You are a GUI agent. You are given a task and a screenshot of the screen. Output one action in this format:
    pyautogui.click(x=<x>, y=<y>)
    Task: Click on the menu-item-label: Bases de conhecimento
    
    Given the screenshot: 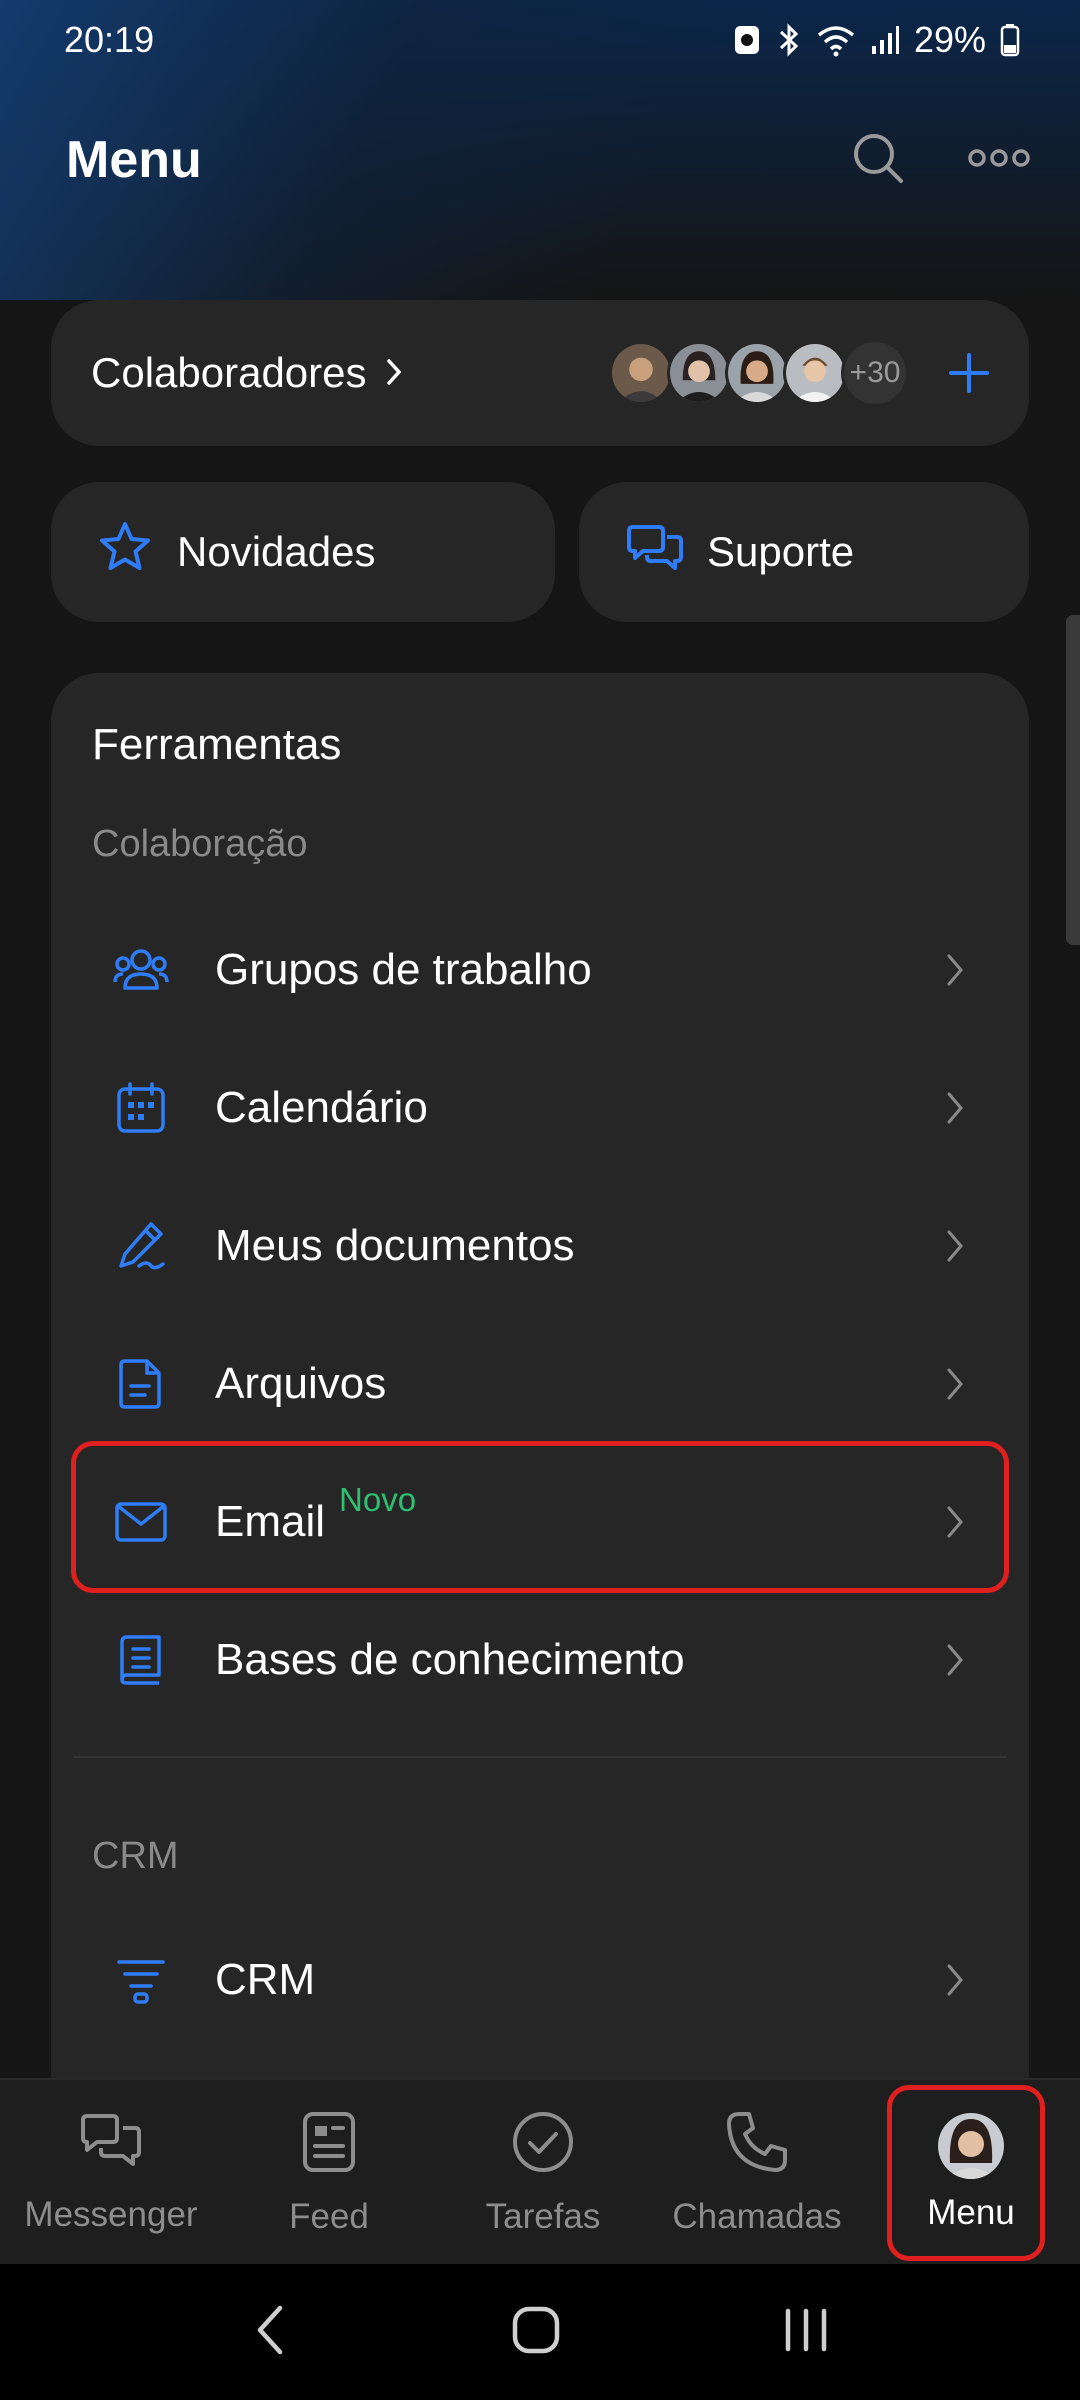 What is the action you would take?
    pyautogui.click(x=450, y=1659)
    